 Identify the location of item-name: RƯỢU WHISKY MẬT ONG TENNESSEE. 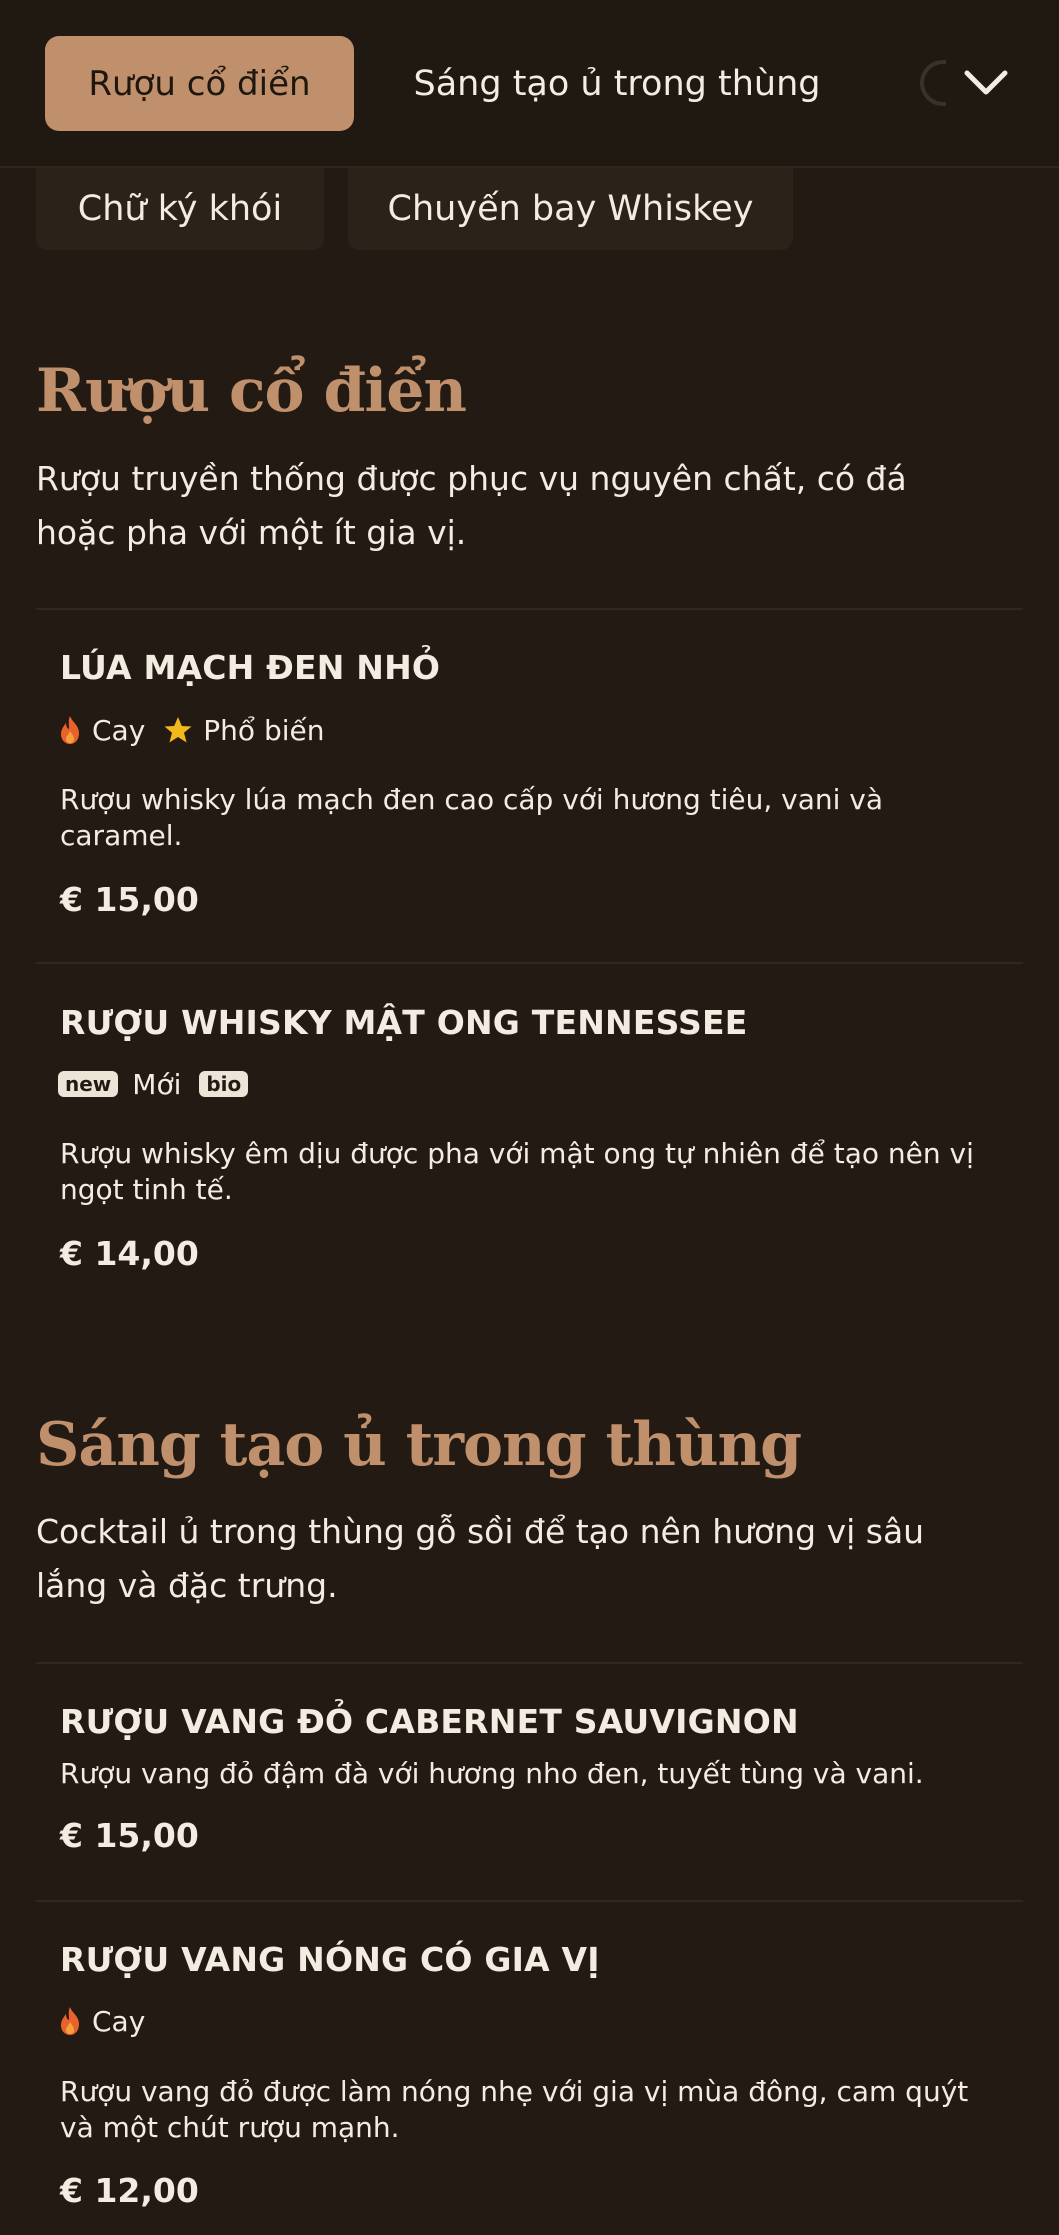
(404, 1022).